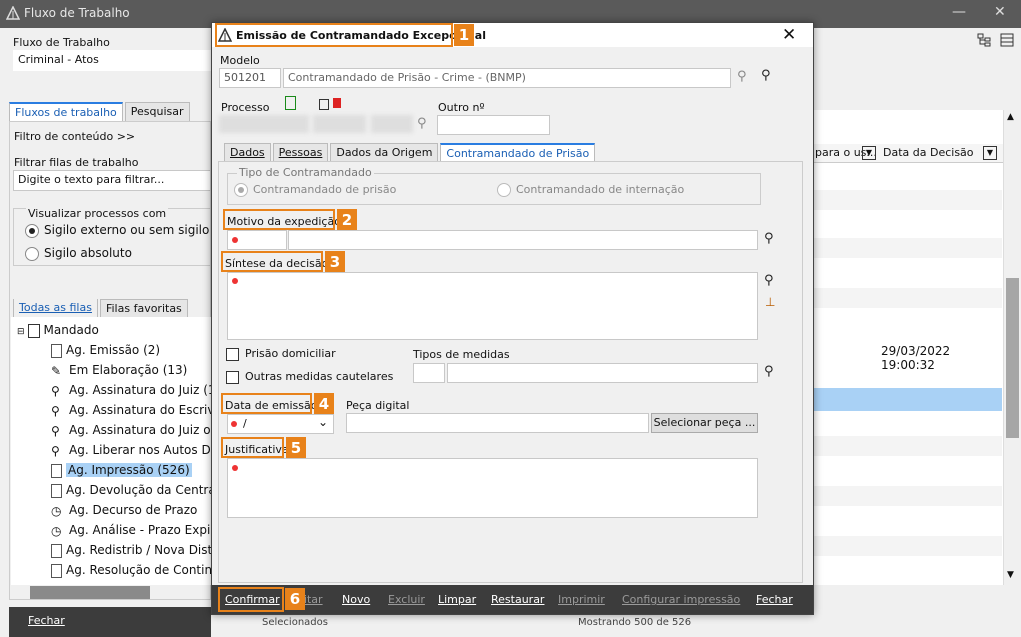 The height and width of the screenshot is (637, 1021). What do you see at coordinates (518, 152) in the screenshot?
I see `tab-contramandado-prisao: Contramandado de Prisão` at bounding box center [518, 152].